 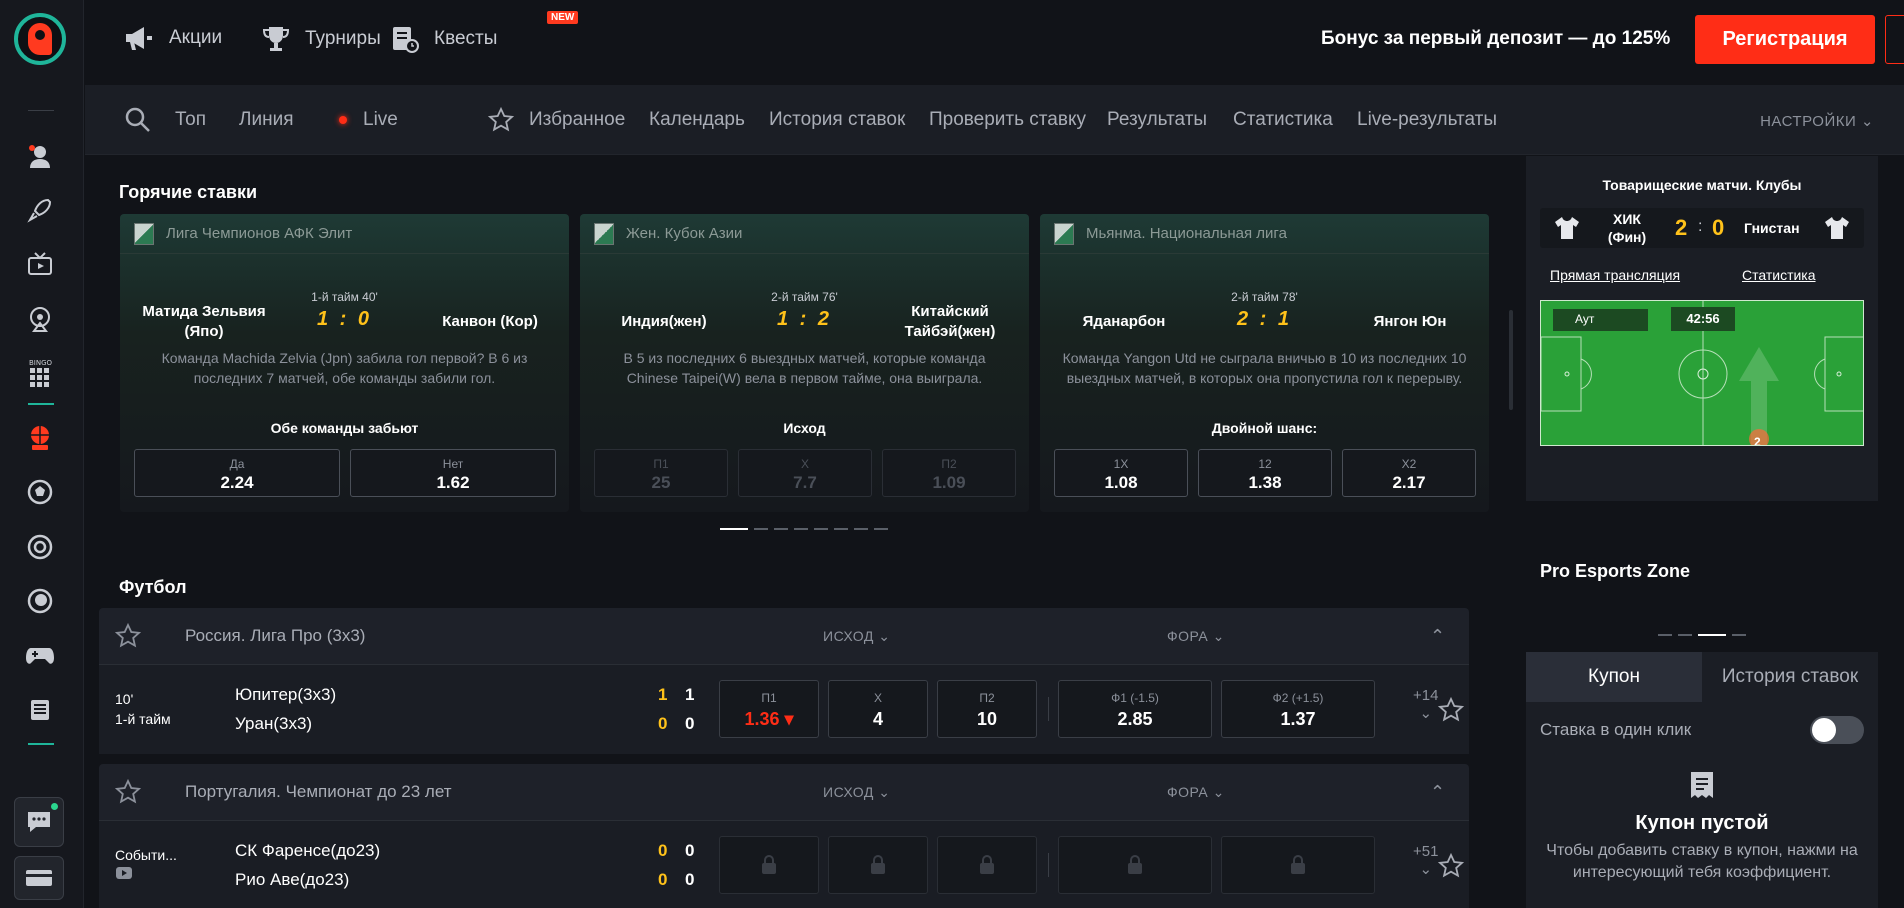 I want to click on gamepad-icon, so click(x=40, y=656).